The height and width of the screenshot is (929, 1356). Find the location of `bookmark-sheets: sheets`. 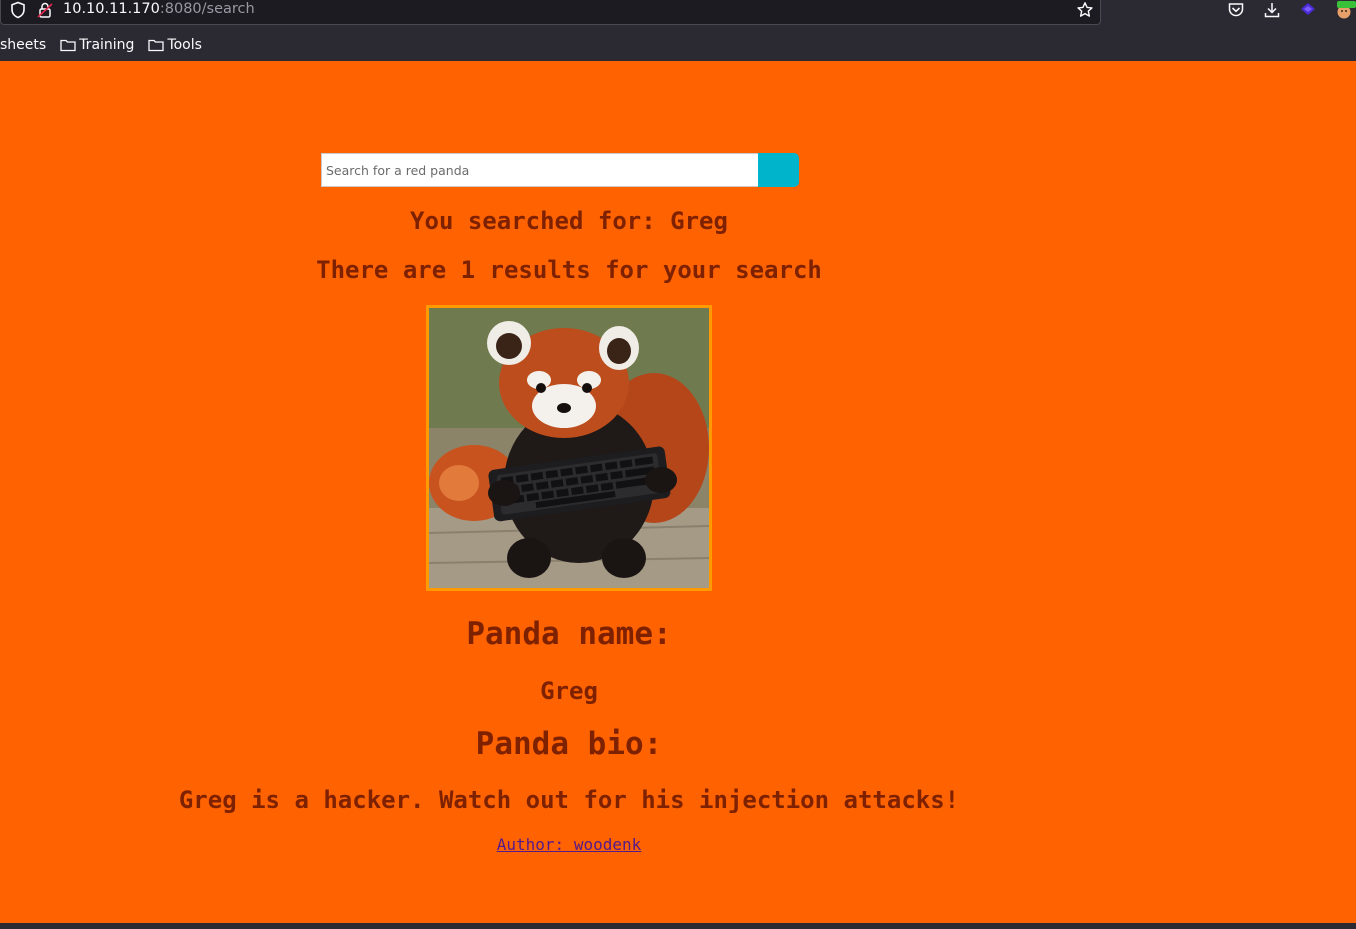

bookmark-sheets: sheets is located at coordinates (23, 45).